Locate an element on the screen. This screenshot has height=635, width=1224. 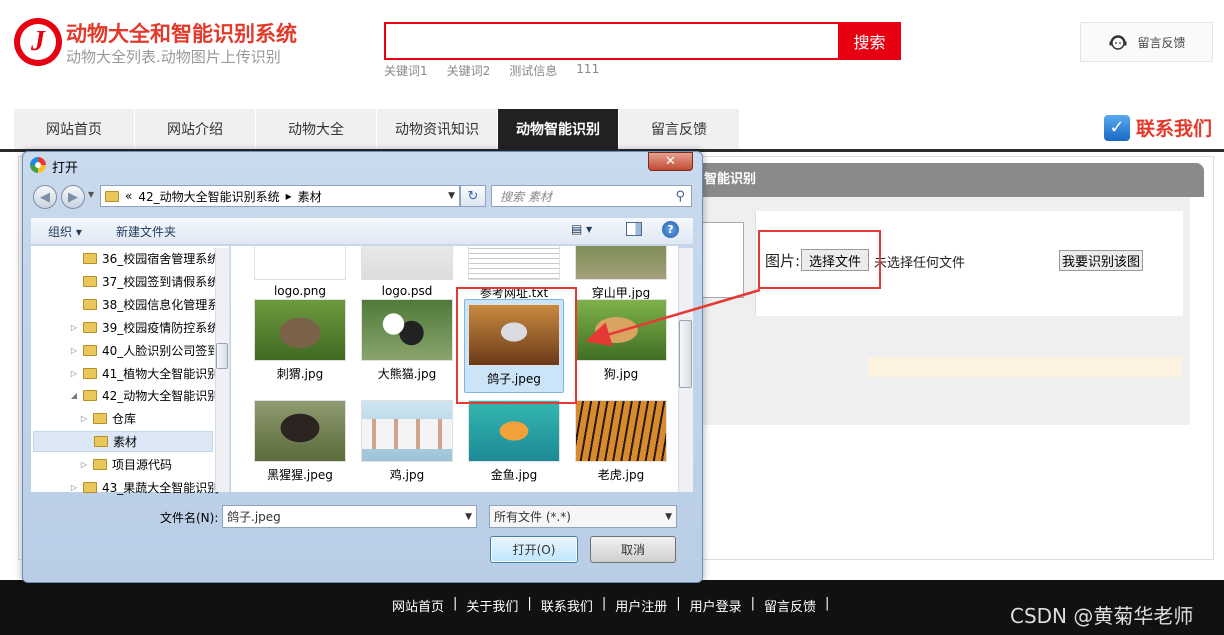
tree-item: ▷ 43_果蔬大全智能识别 is located at coordinates (144, 487).